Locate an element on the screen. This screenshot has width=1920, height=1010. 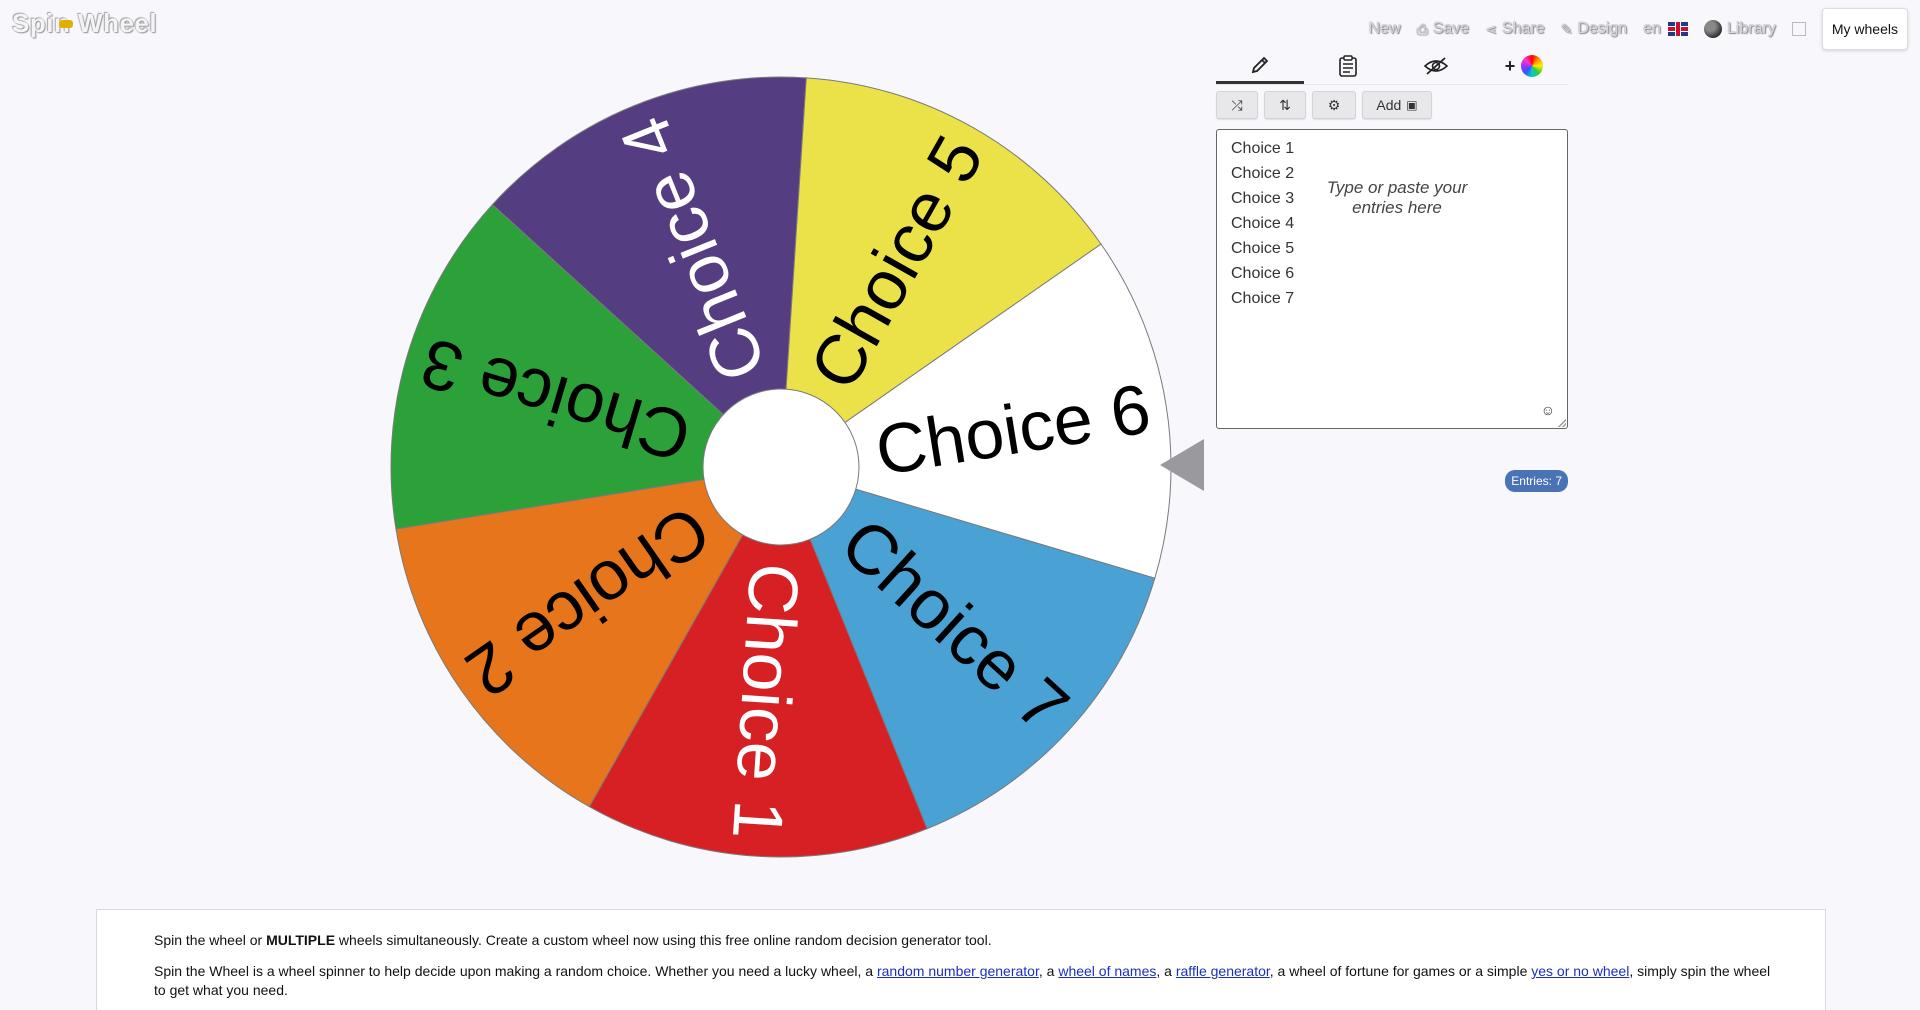
save-label: Save is located at coordinates (1451, 28).